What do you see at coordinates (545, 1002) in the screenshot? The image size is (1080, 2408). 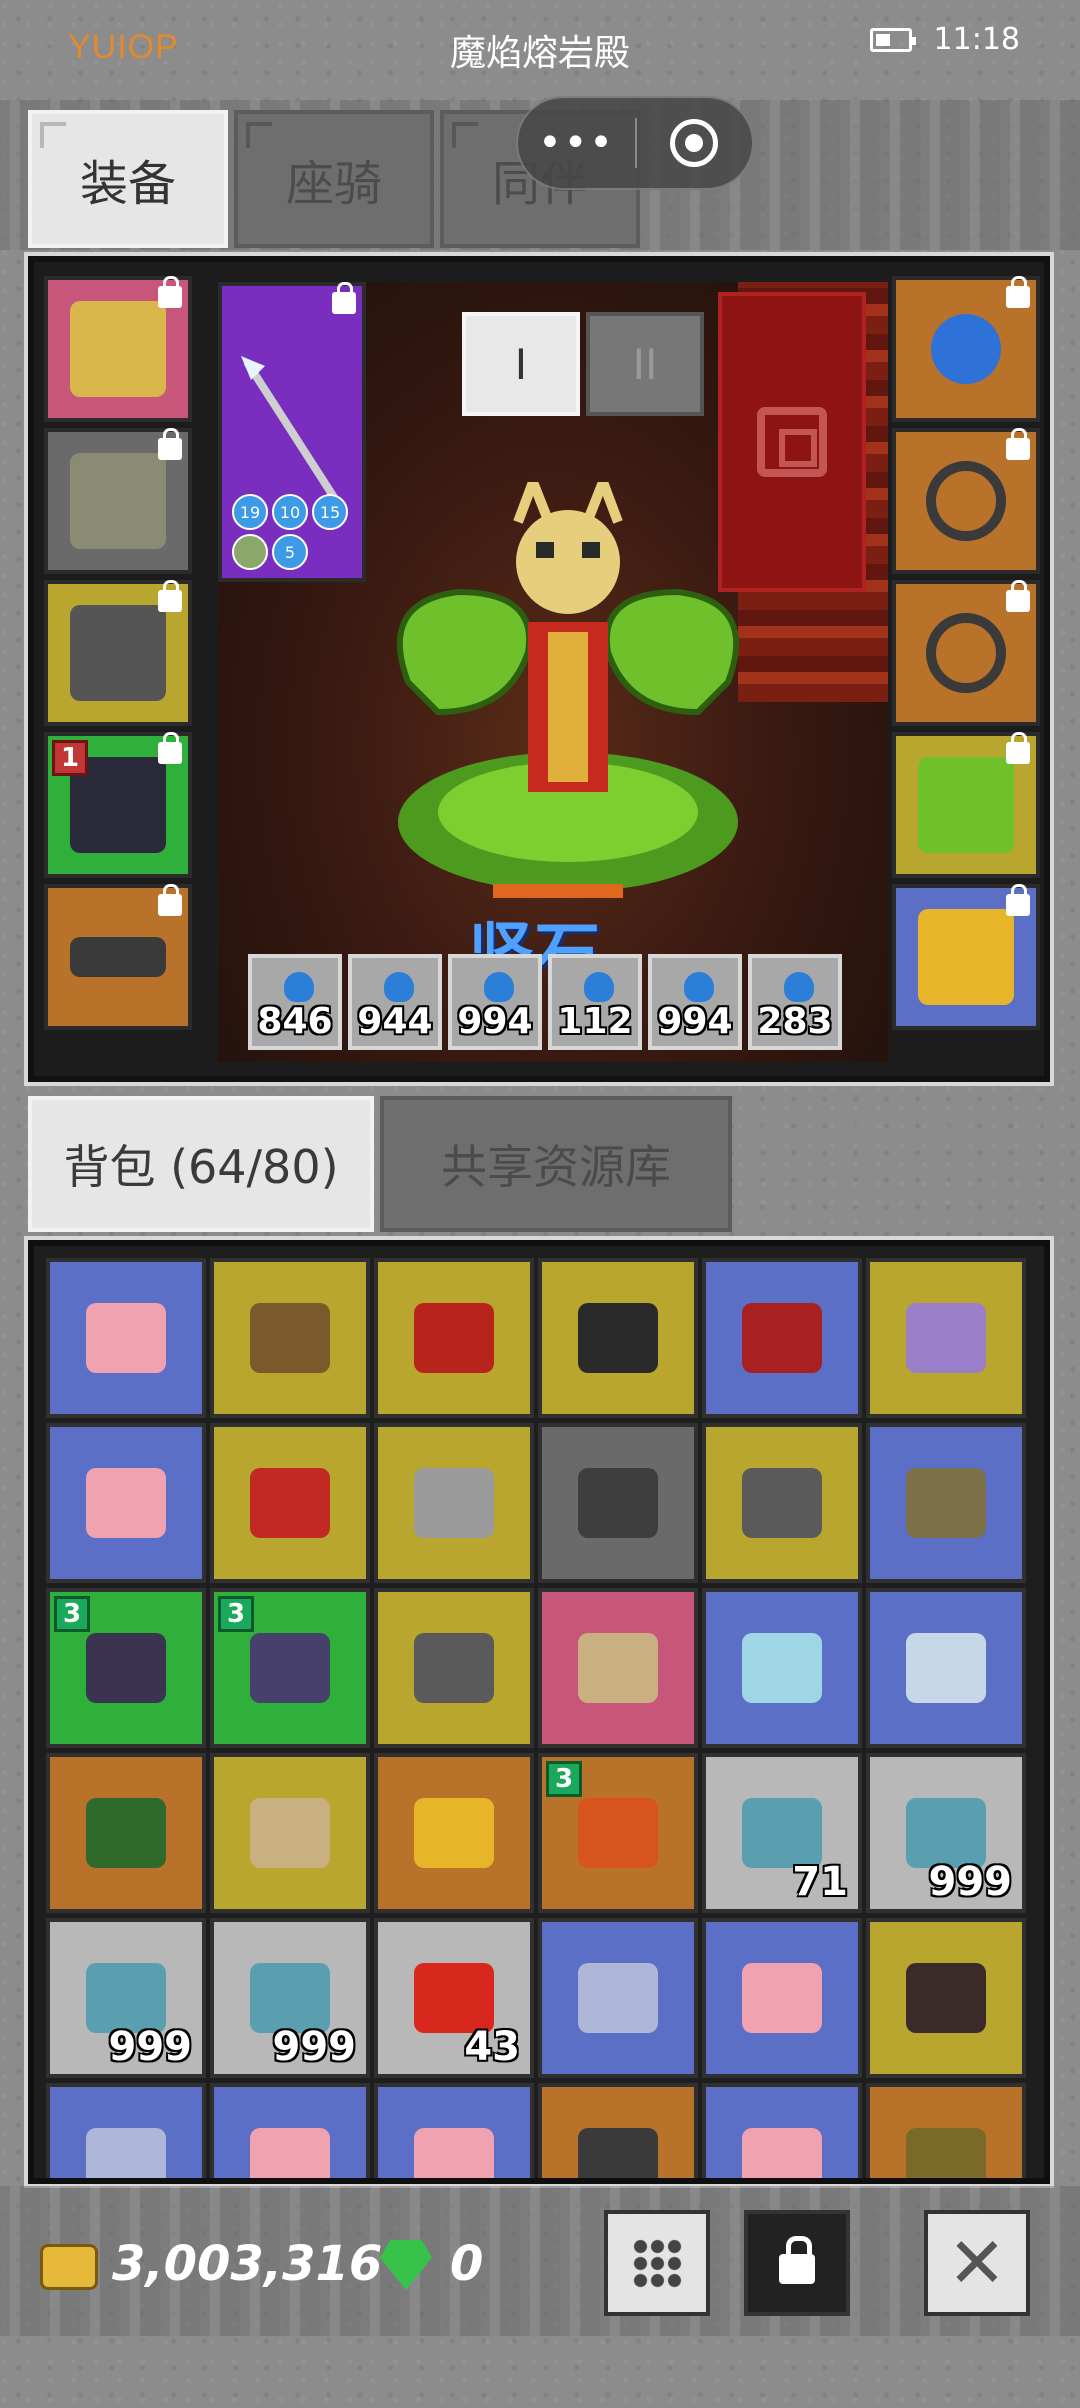 I see `potion-bar: 846 944 994 112 994 283` at bounding box center [545, 1002].